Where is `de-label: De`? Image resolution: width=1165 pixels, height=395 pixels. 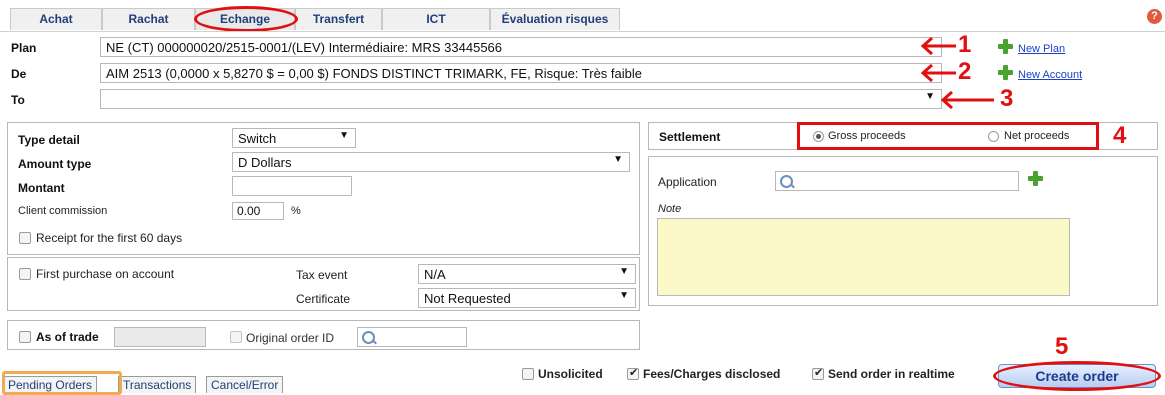
de-label: De is located at coordinates (19, 74).